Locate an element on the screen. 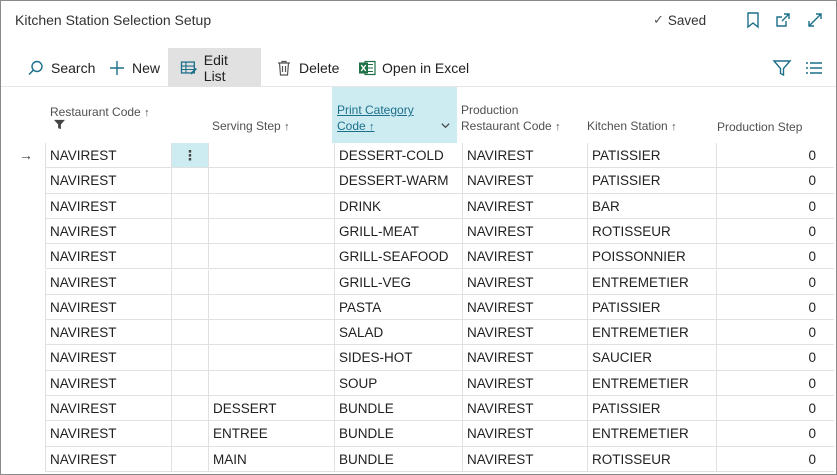 This screenshot has width=837, height=475. cell-print-category-code: GRILL-VEG is located at coordinates (399, 282).